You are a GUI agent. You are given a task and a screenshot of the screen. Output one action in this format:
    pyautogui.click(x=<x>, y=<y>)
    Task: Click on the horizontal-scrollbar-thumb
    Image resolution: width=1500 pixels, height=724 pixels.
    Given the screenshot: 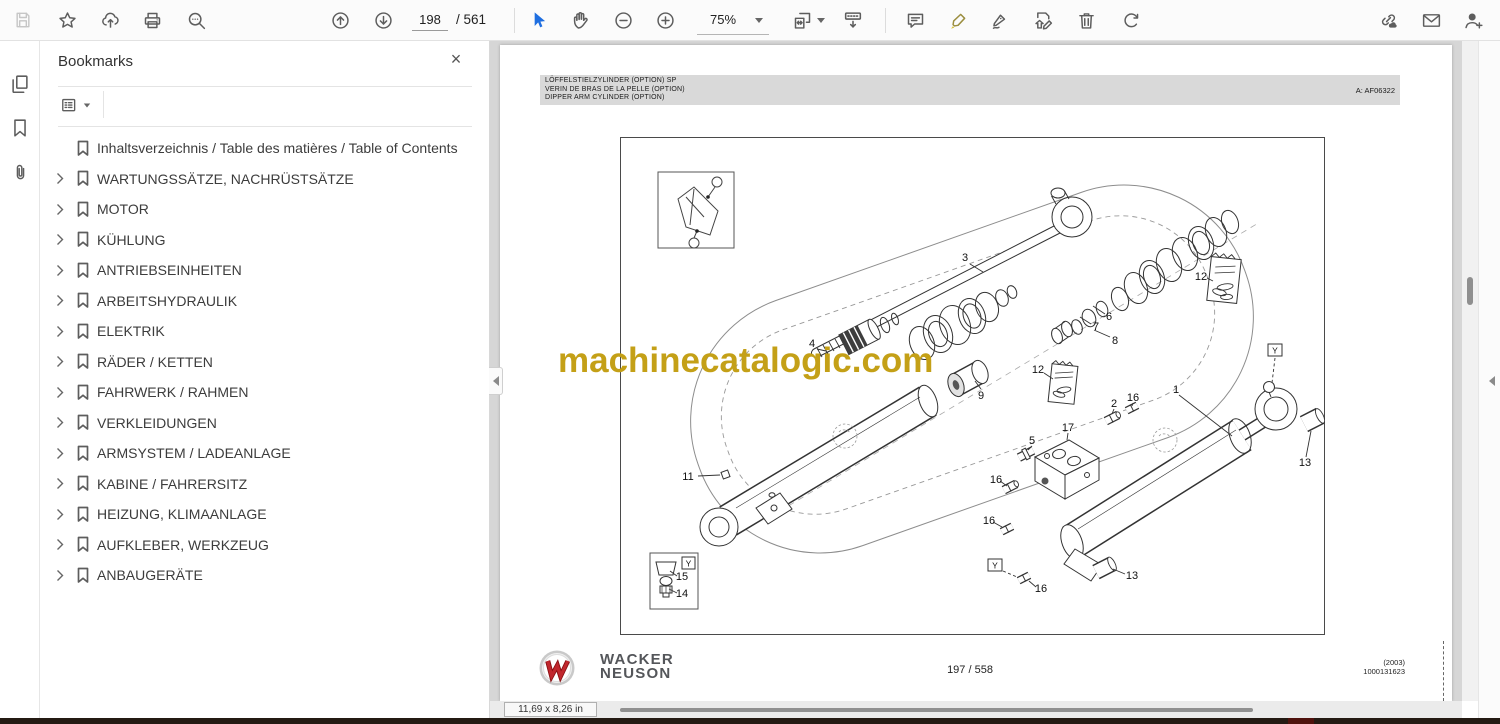 What is the action you would take?
    pyautogui.click(x=936, y=710)
    